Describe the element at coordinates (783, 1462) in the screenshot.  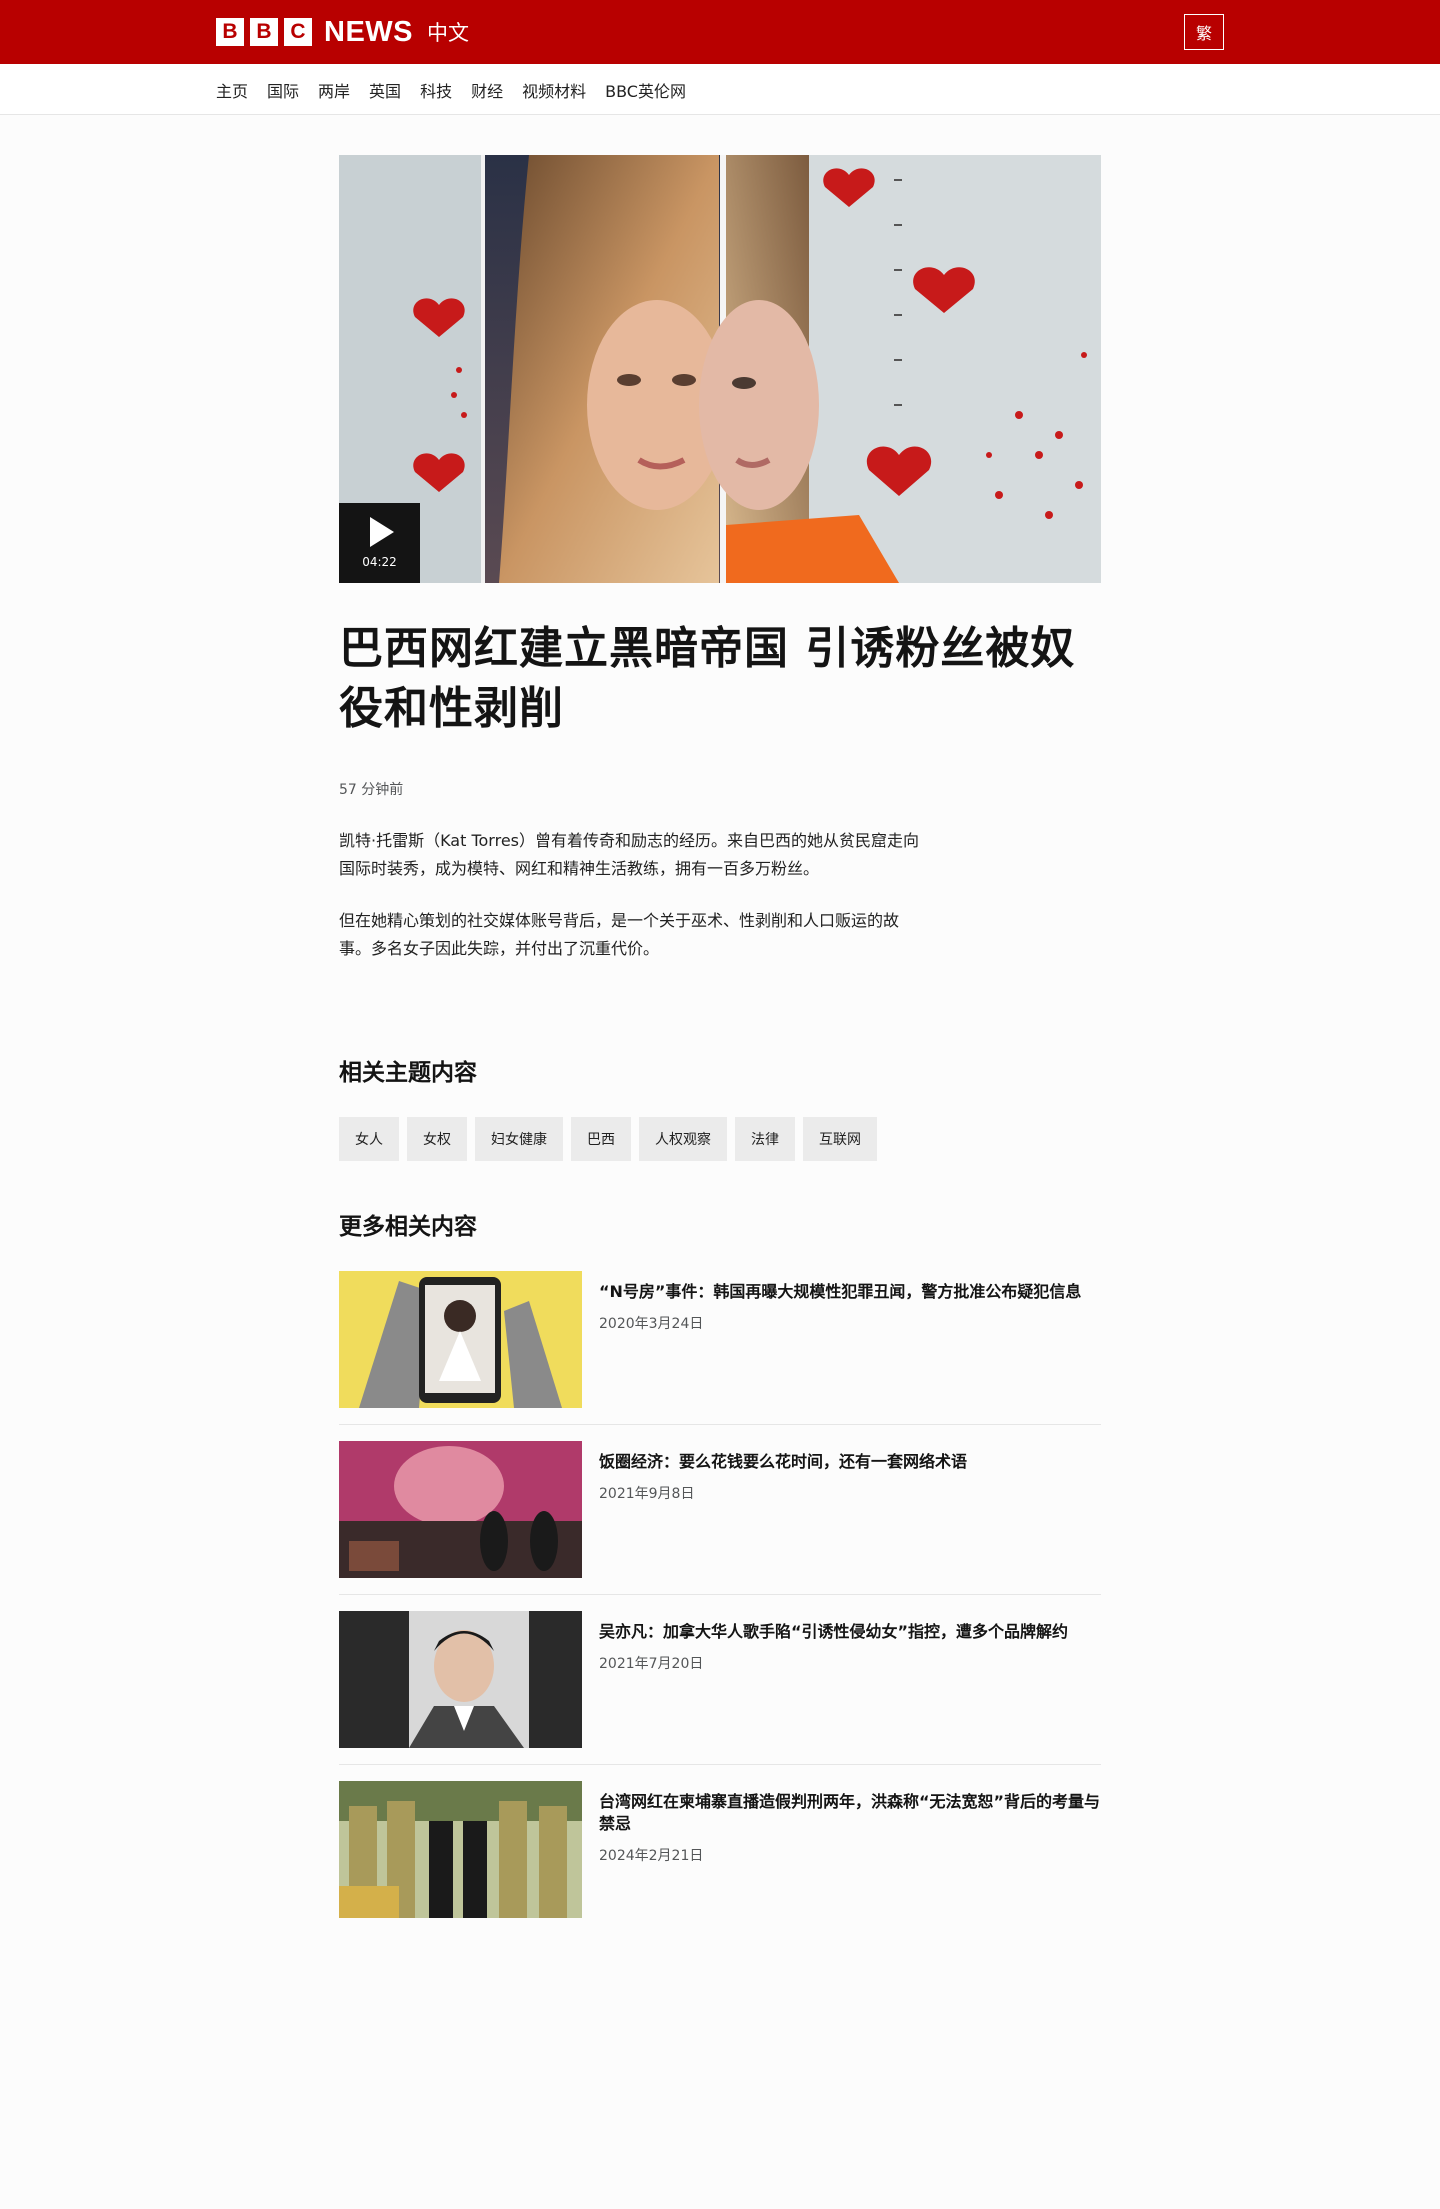
I see `related-title: 饭圈经济：要么花钱要么花时间，还有一套网络术语` at that location.